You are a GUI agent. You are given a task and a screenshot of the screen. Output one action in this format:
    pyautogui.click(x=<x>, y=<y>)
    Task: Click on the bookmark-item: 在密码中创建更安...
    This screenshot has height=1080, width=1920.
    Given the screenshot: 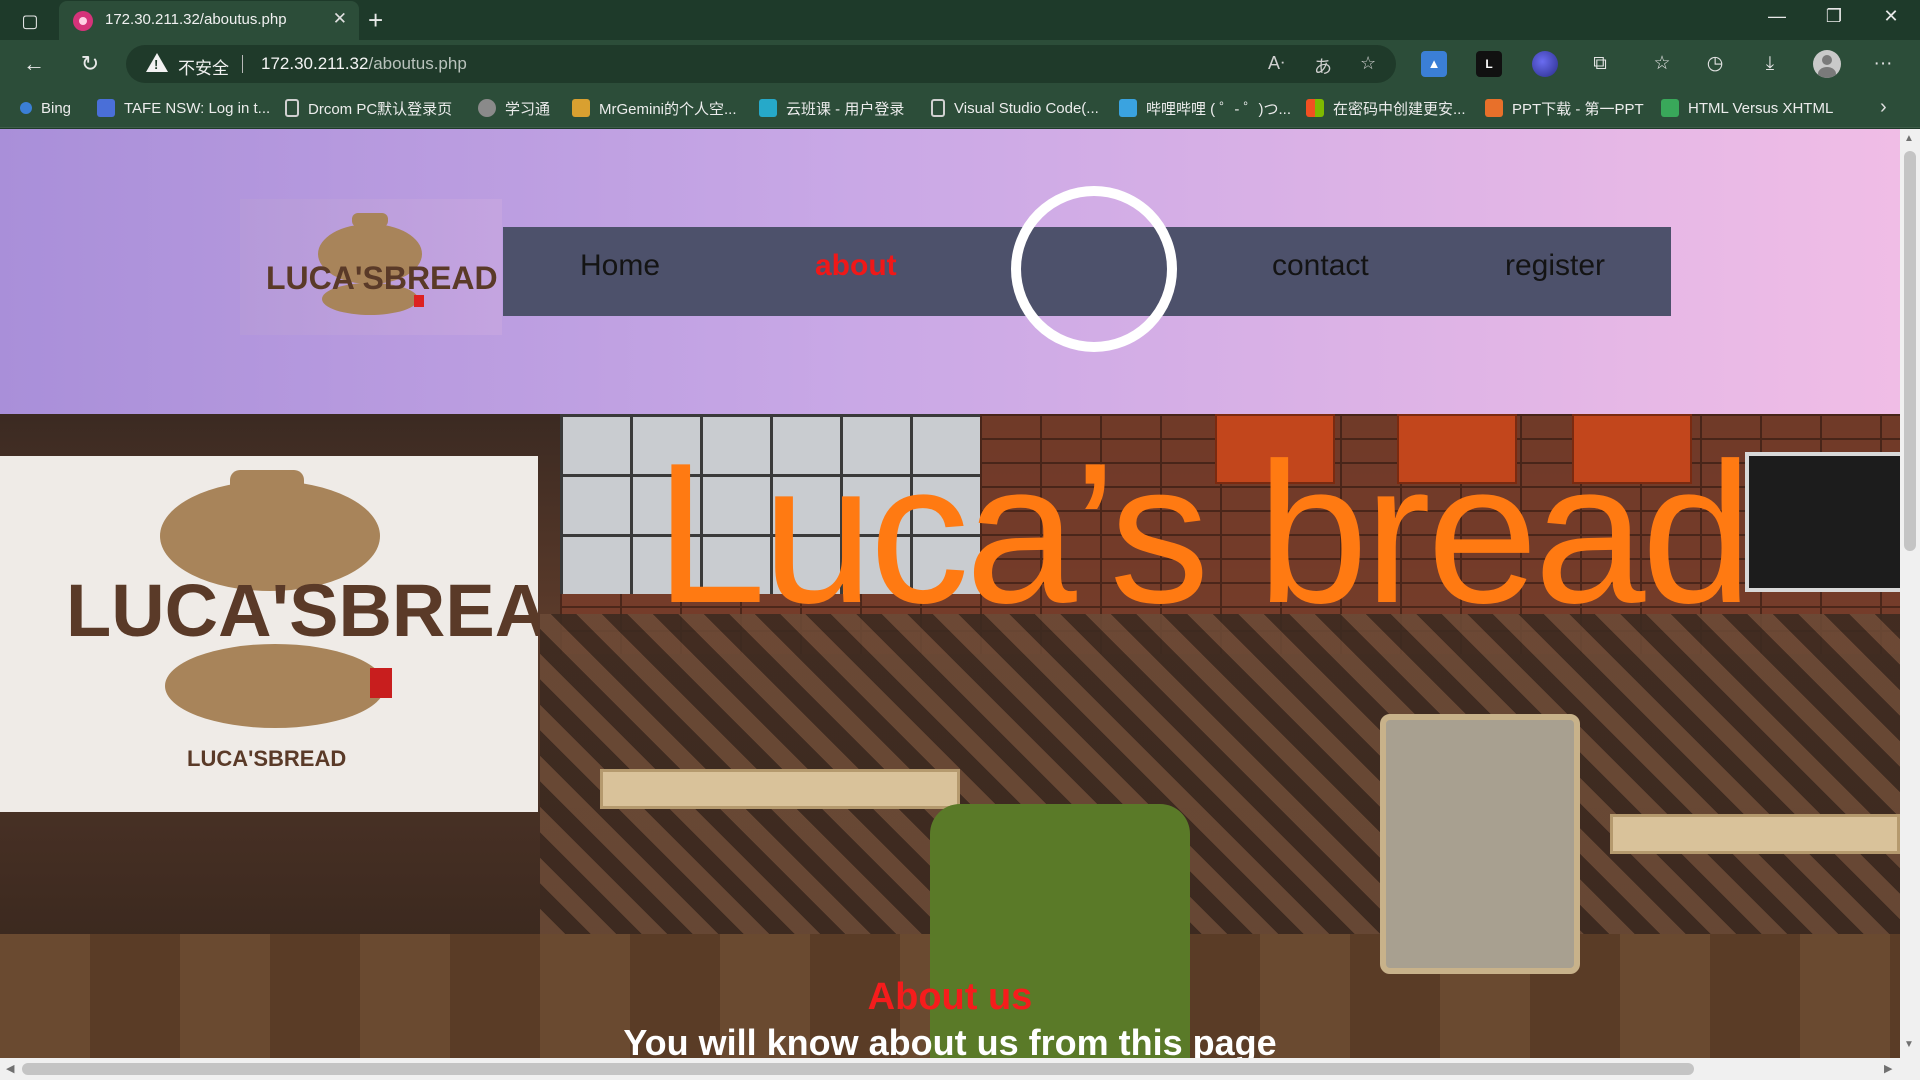 What is the action you would take?
    pyautogui.click(x=1386, y=108)
    